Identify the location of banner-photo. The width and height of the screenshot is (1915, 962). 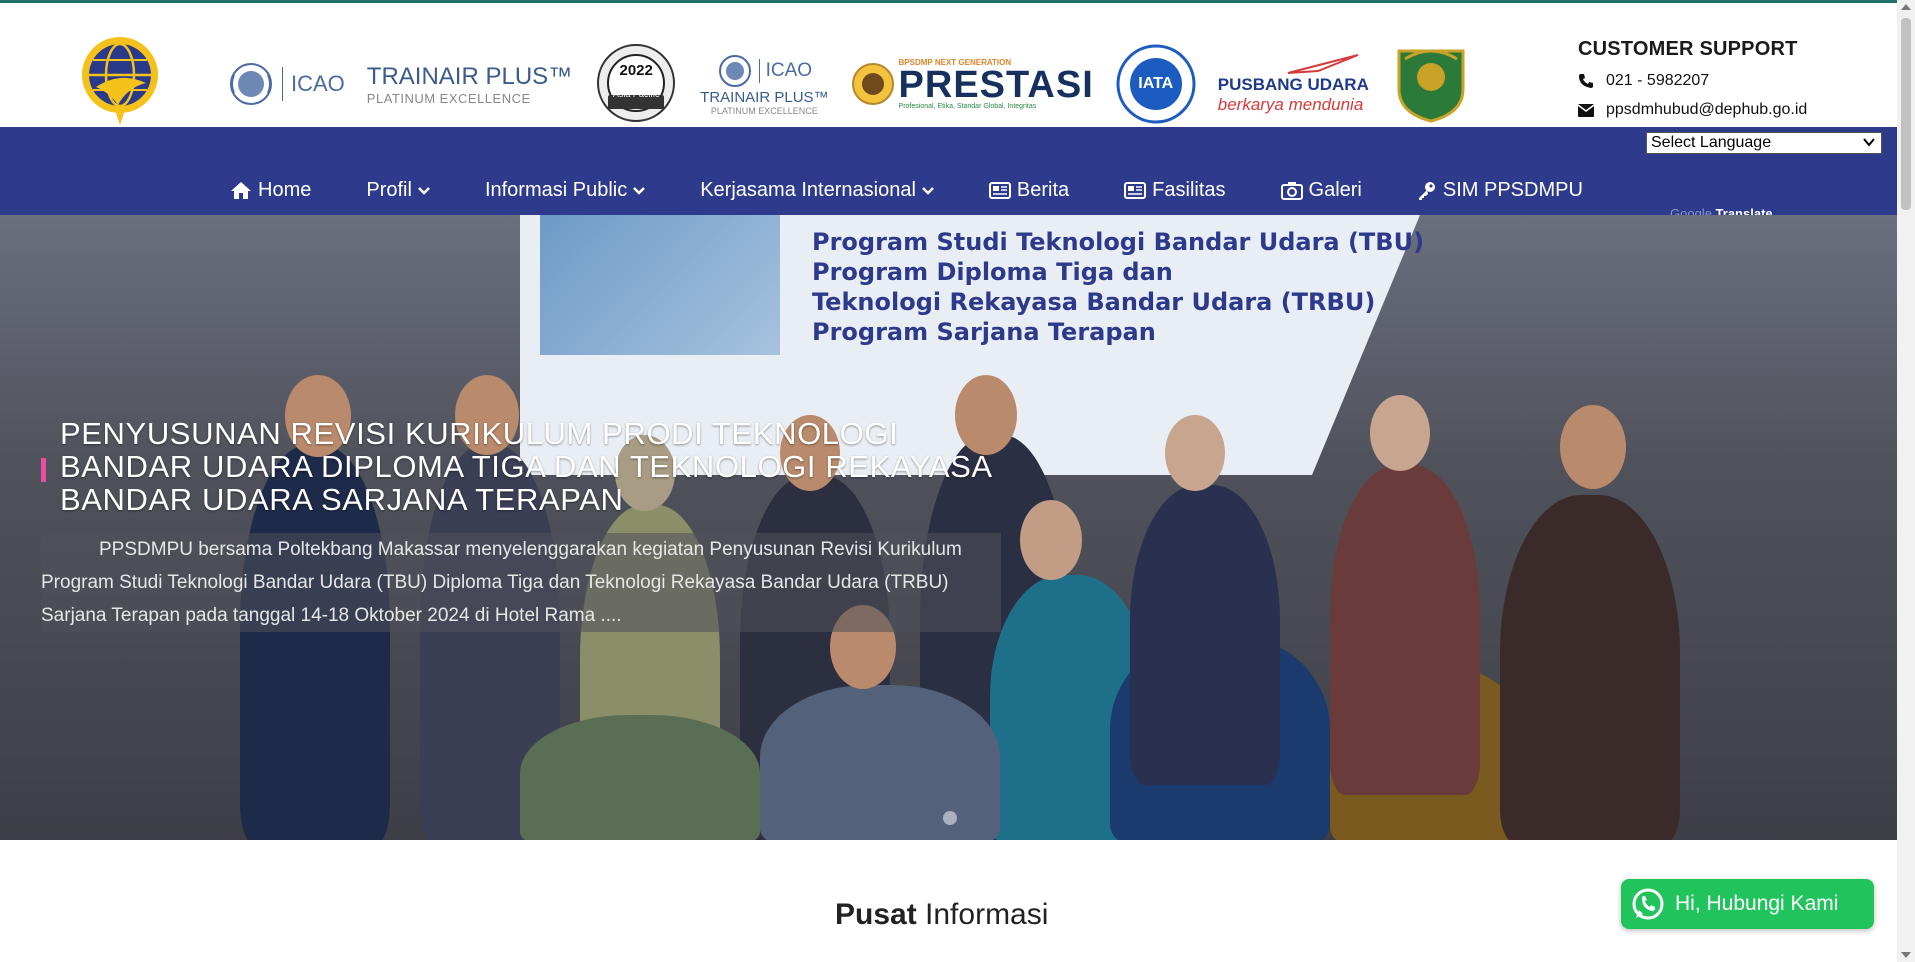
(660, 285).